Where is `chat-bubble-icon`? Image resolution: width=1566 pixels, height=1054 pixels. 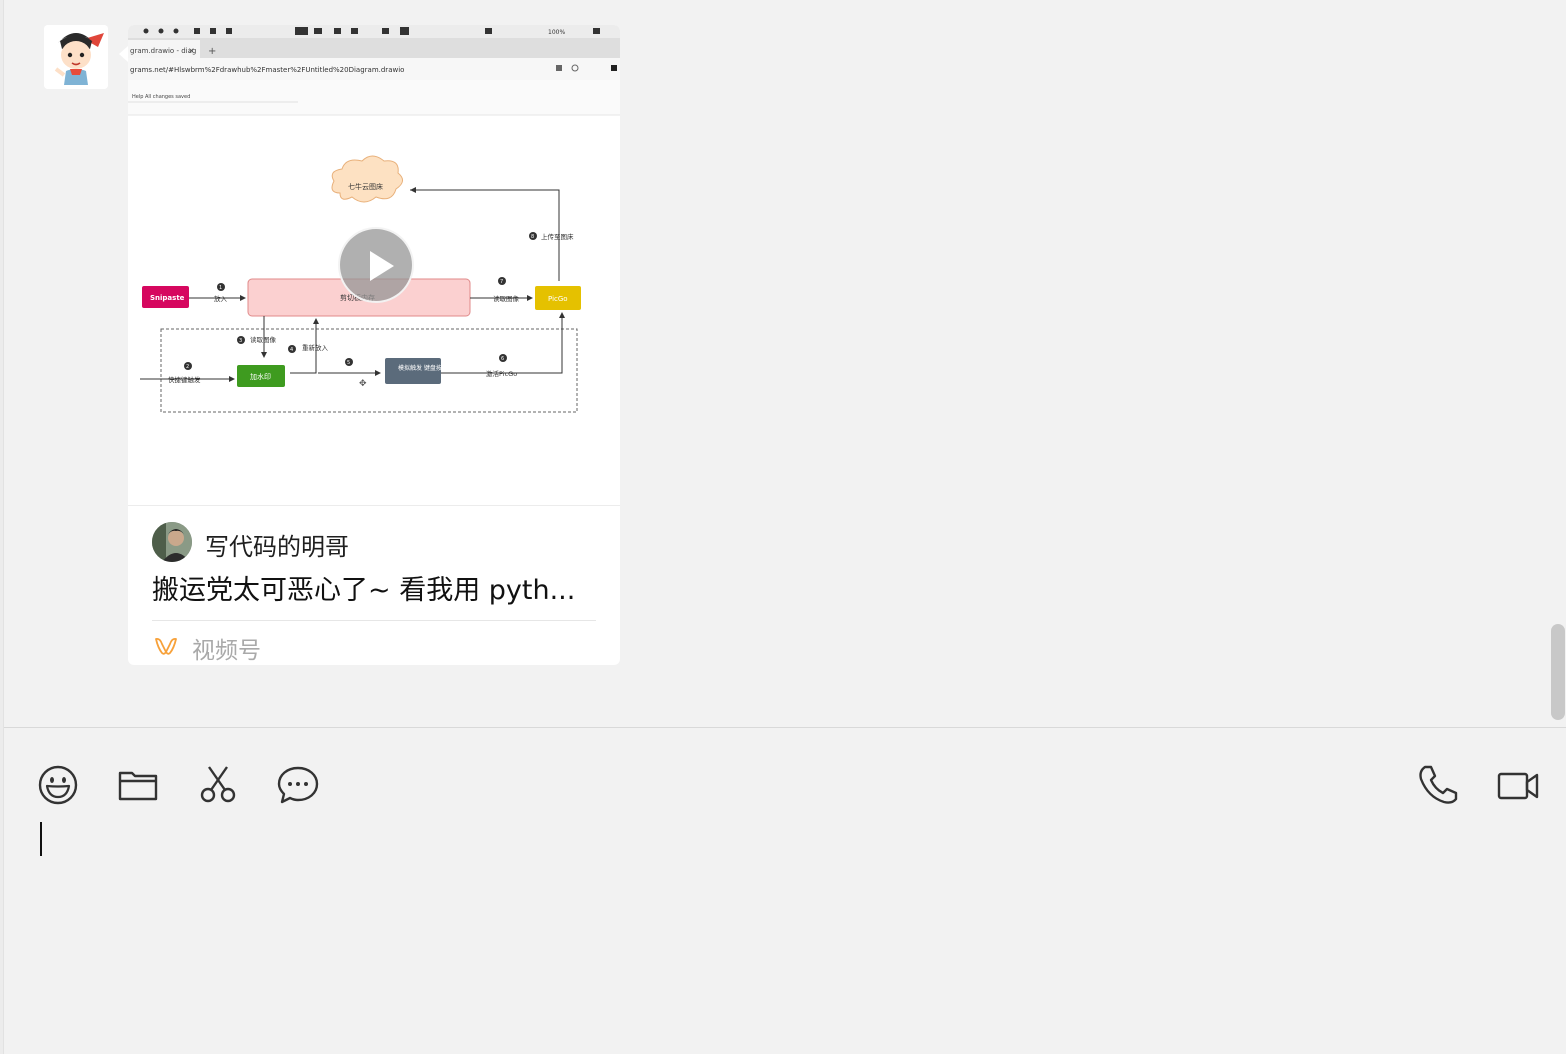
chat-bubble-icon is located at coordinates (298, 785).